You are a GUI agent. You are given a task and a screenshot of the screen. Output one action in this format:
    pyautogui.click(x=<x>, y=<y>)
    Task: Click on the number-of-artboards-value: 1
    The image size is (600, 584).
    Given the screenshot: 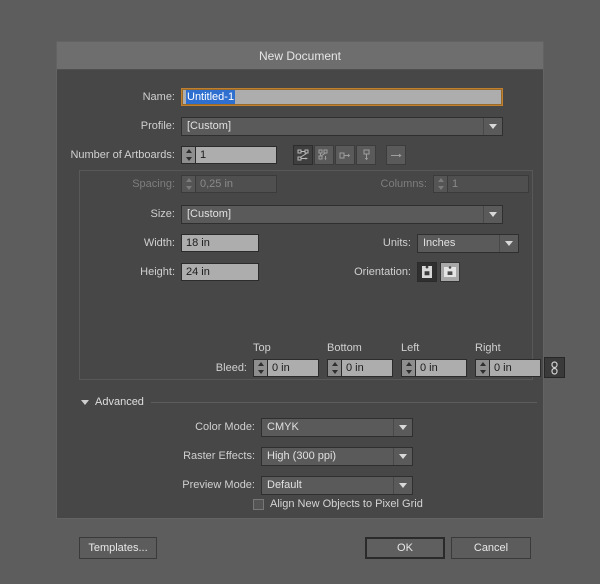 What is the action you would take?
    pyautogui.click(x=203, y=155)
    